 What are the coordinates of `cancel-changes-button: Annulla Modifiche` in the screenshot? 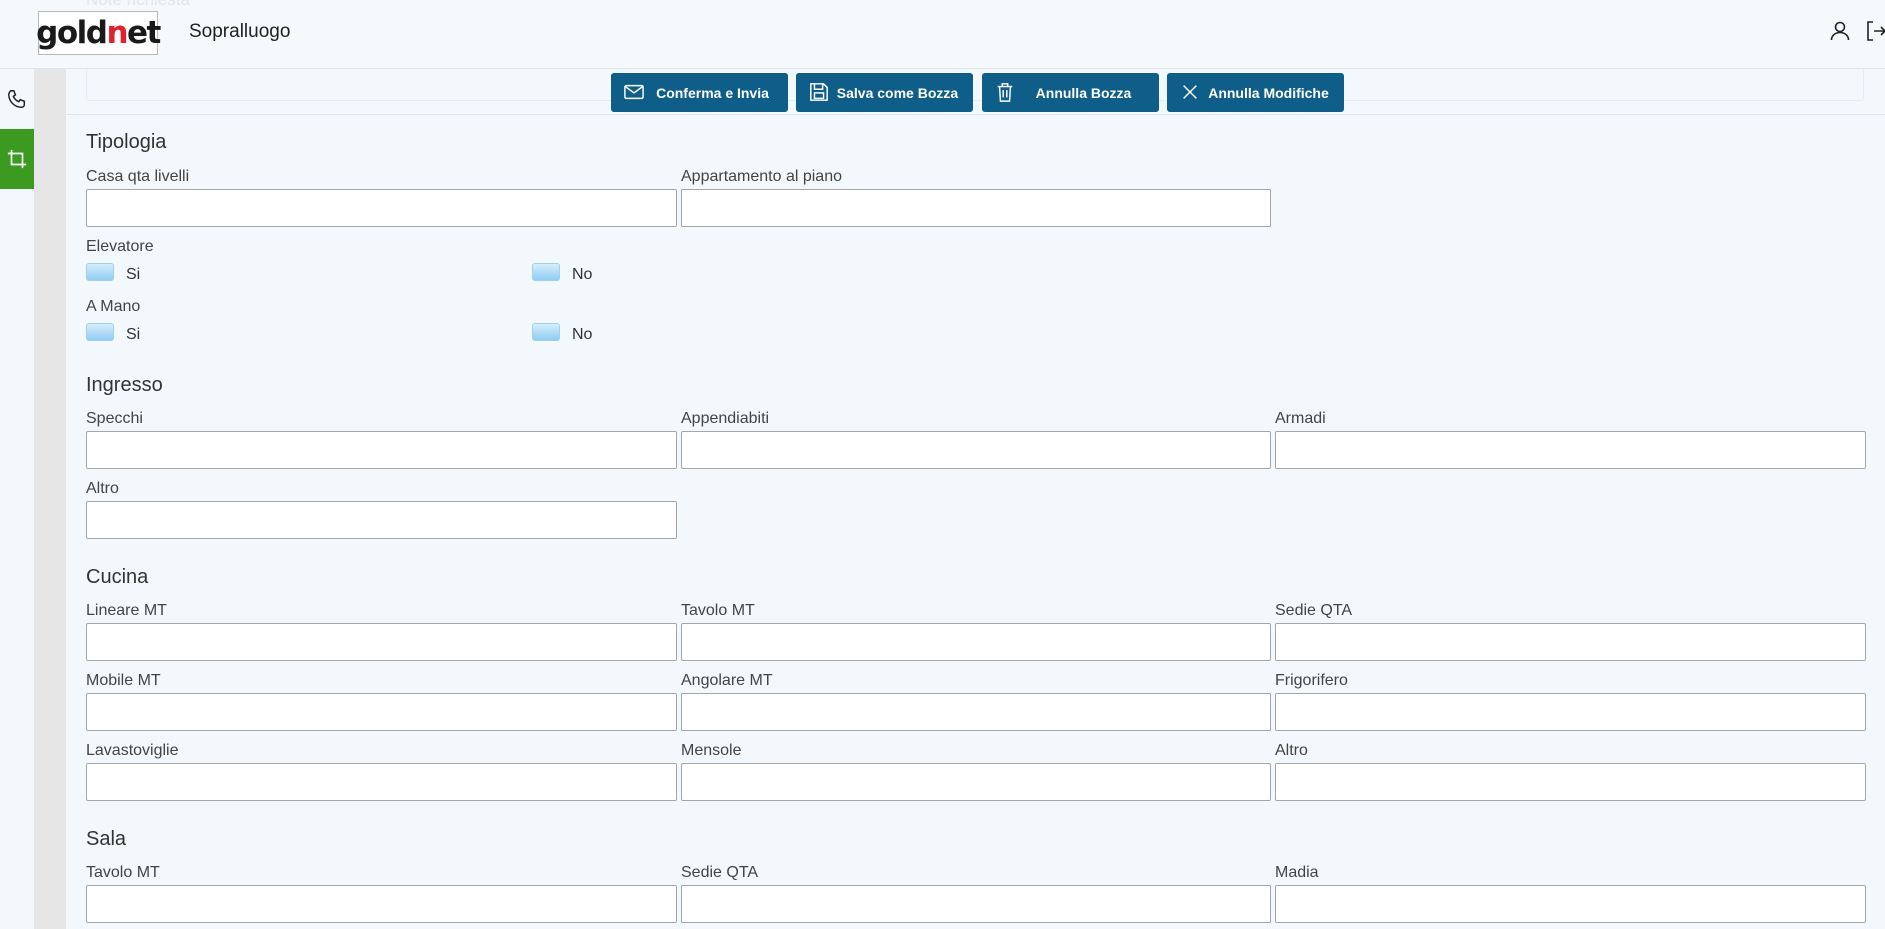 It's located at (1255, 92).